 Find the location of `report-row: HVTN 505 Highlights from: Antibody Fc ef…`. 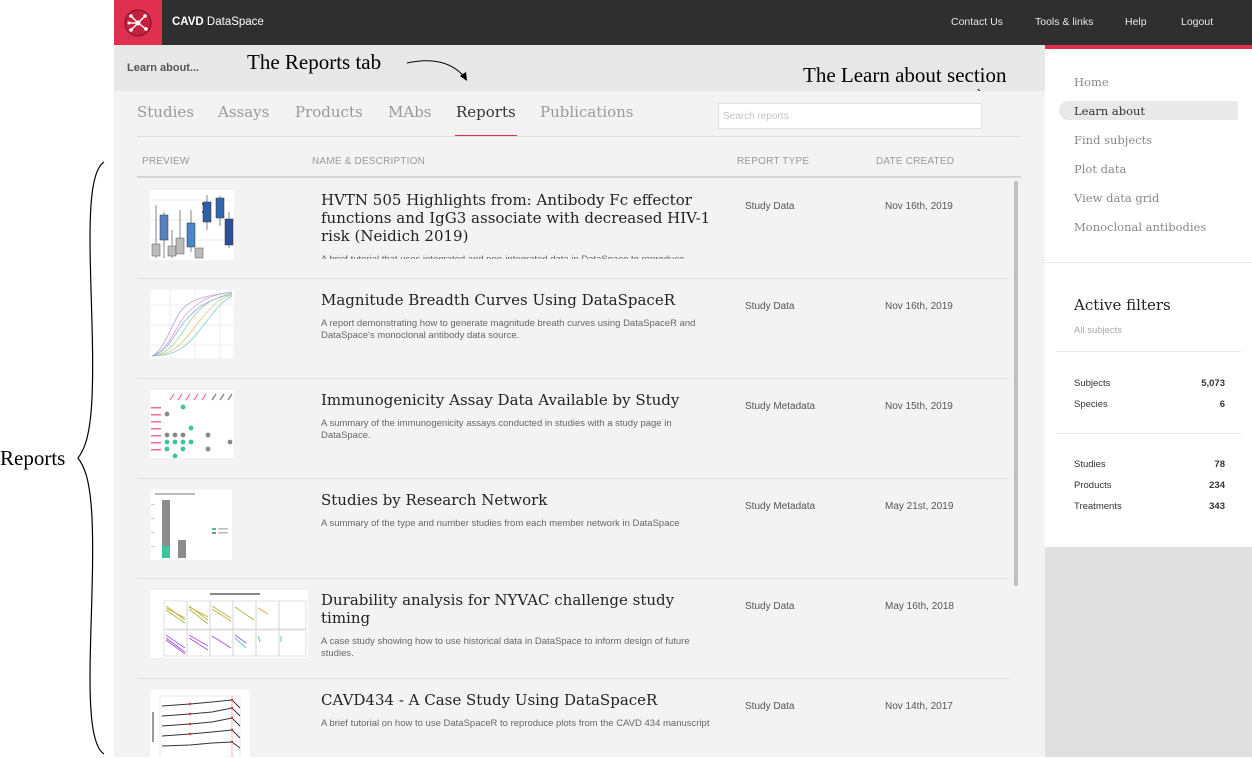

report-row: HVTN 505 Highlights from: Antibody Fc ef… is located at coordinates (573, 228).